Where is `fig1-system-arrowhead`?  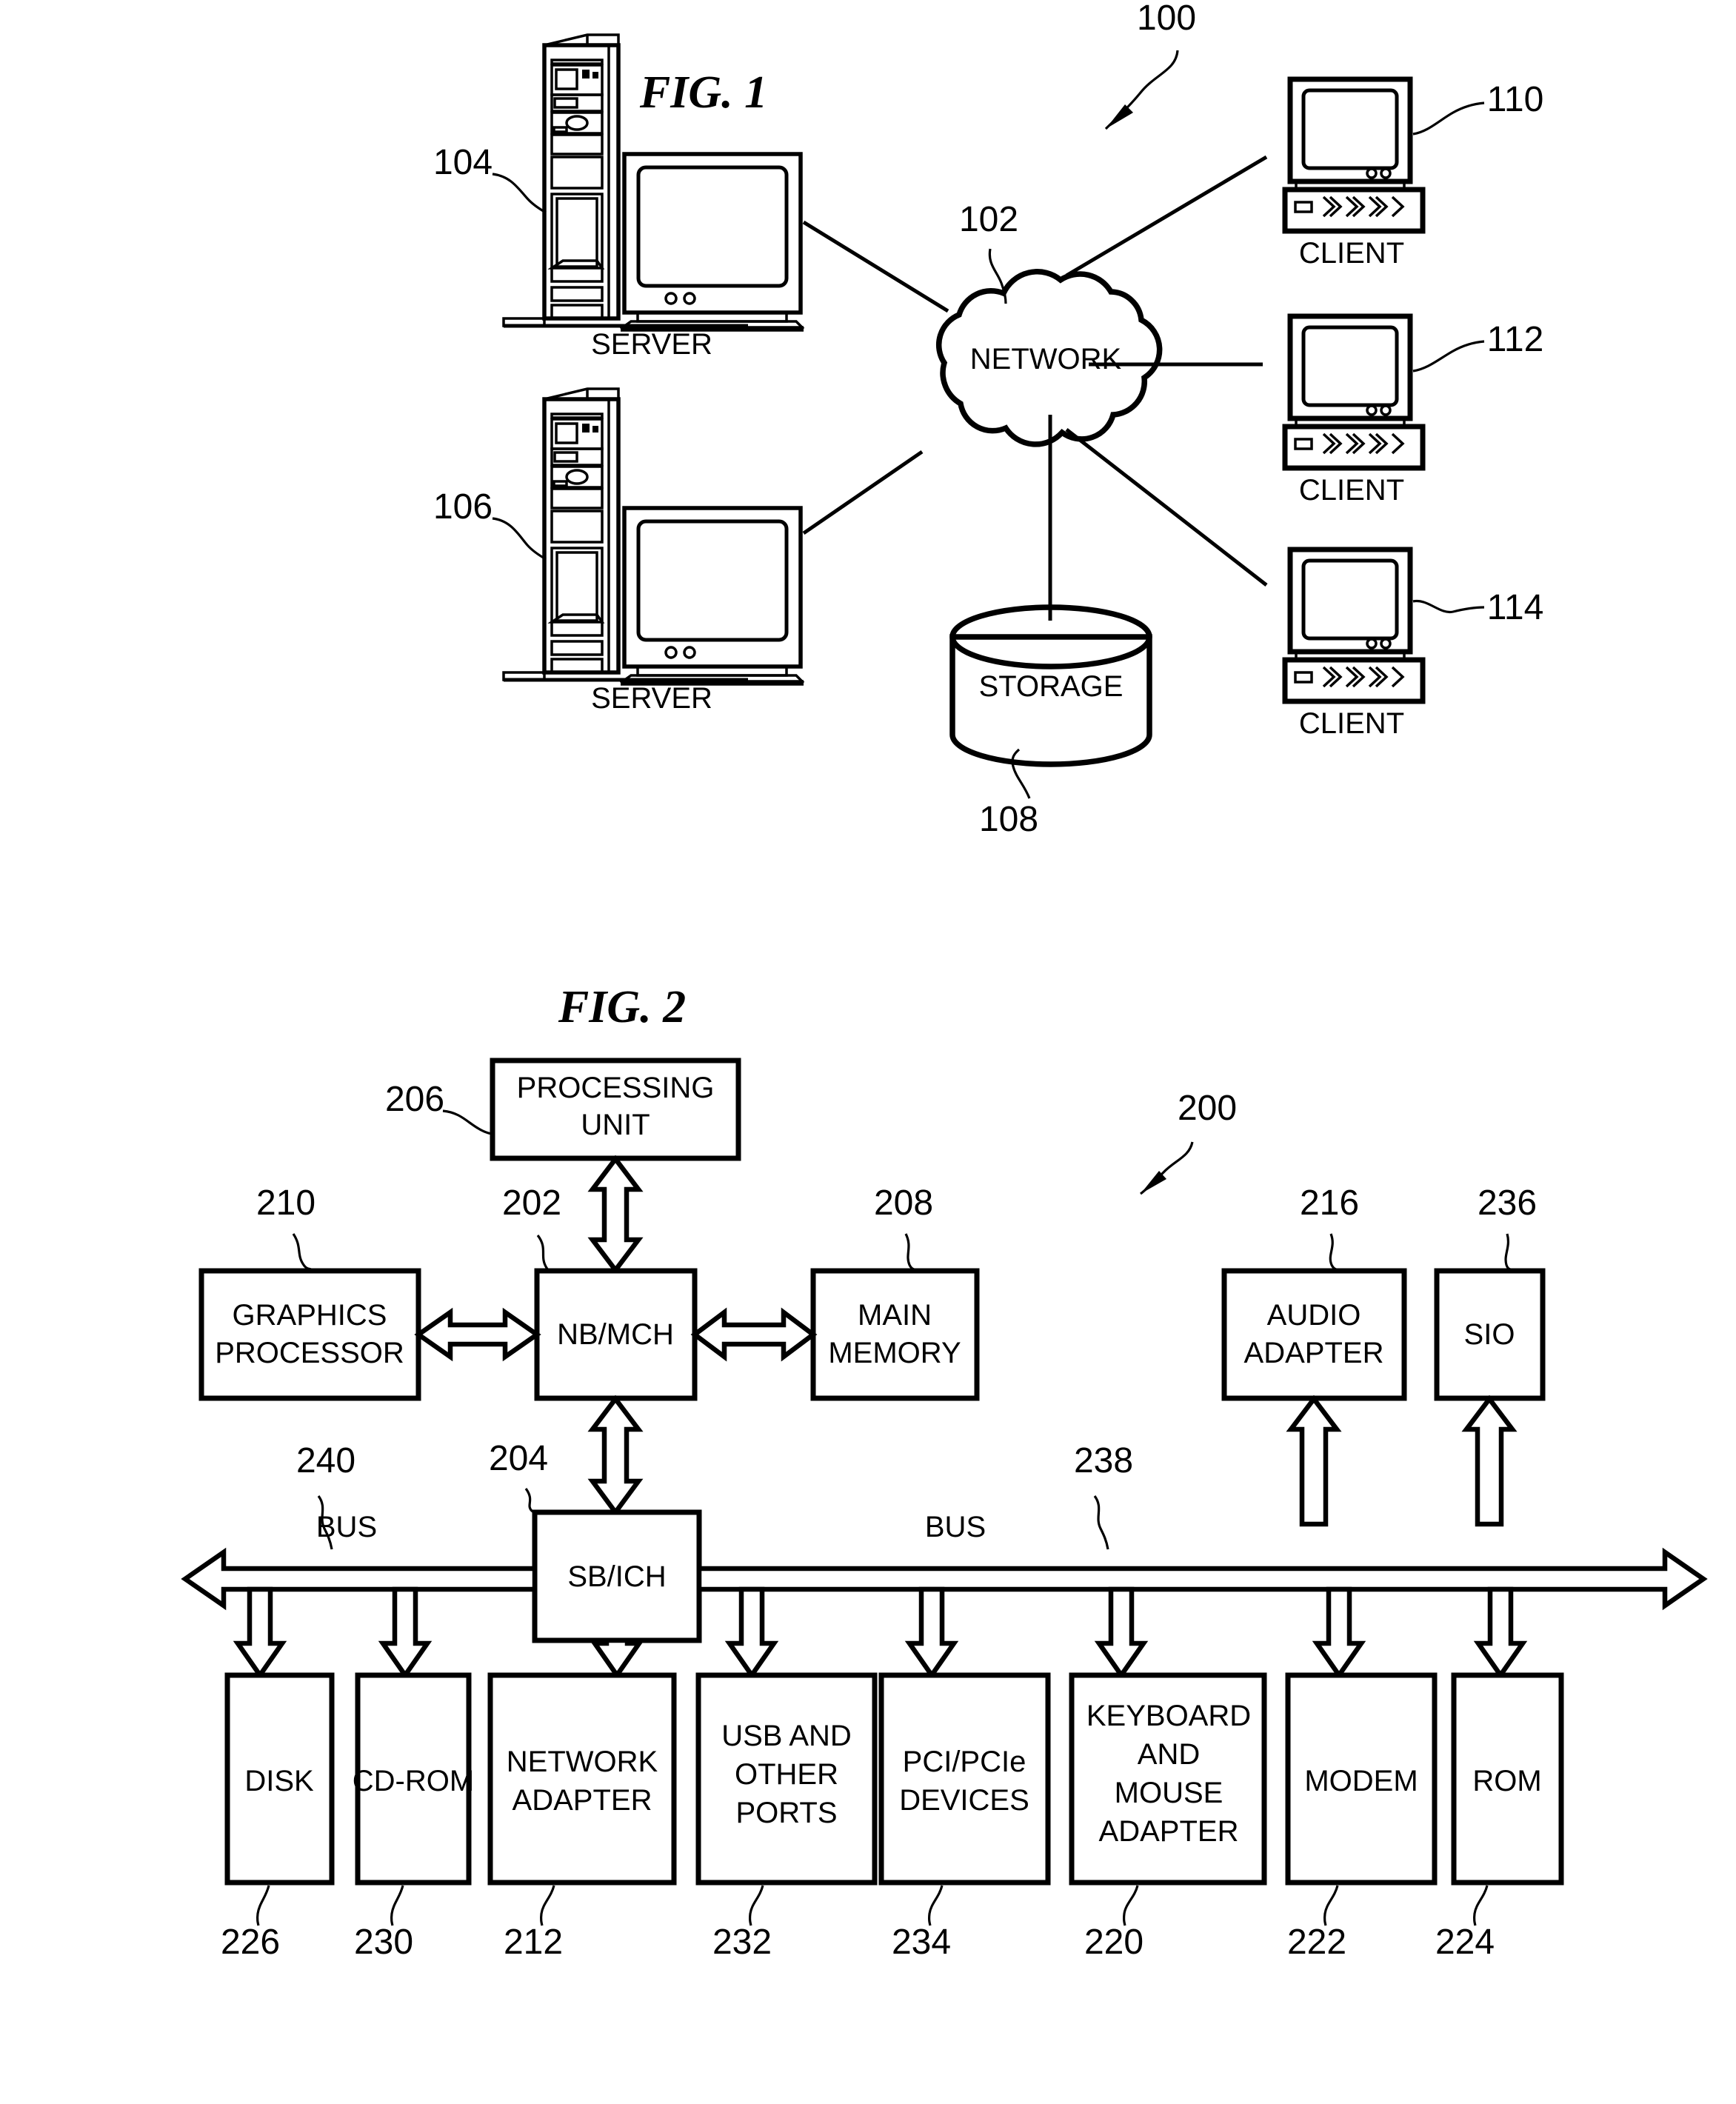 fig1-system-arrowhead is located at coordinates (1119, 116).